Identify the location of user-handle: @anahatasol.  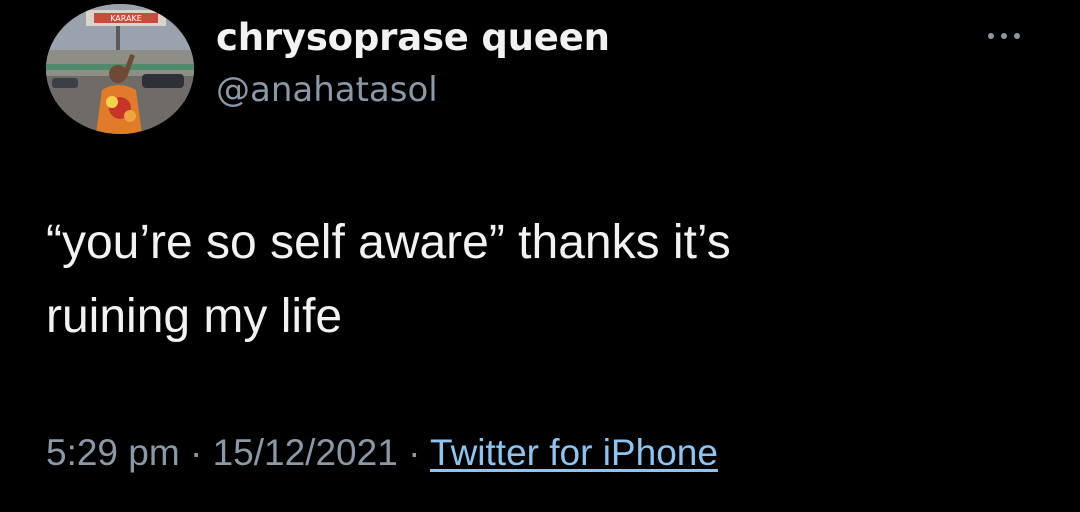
(327, 90).